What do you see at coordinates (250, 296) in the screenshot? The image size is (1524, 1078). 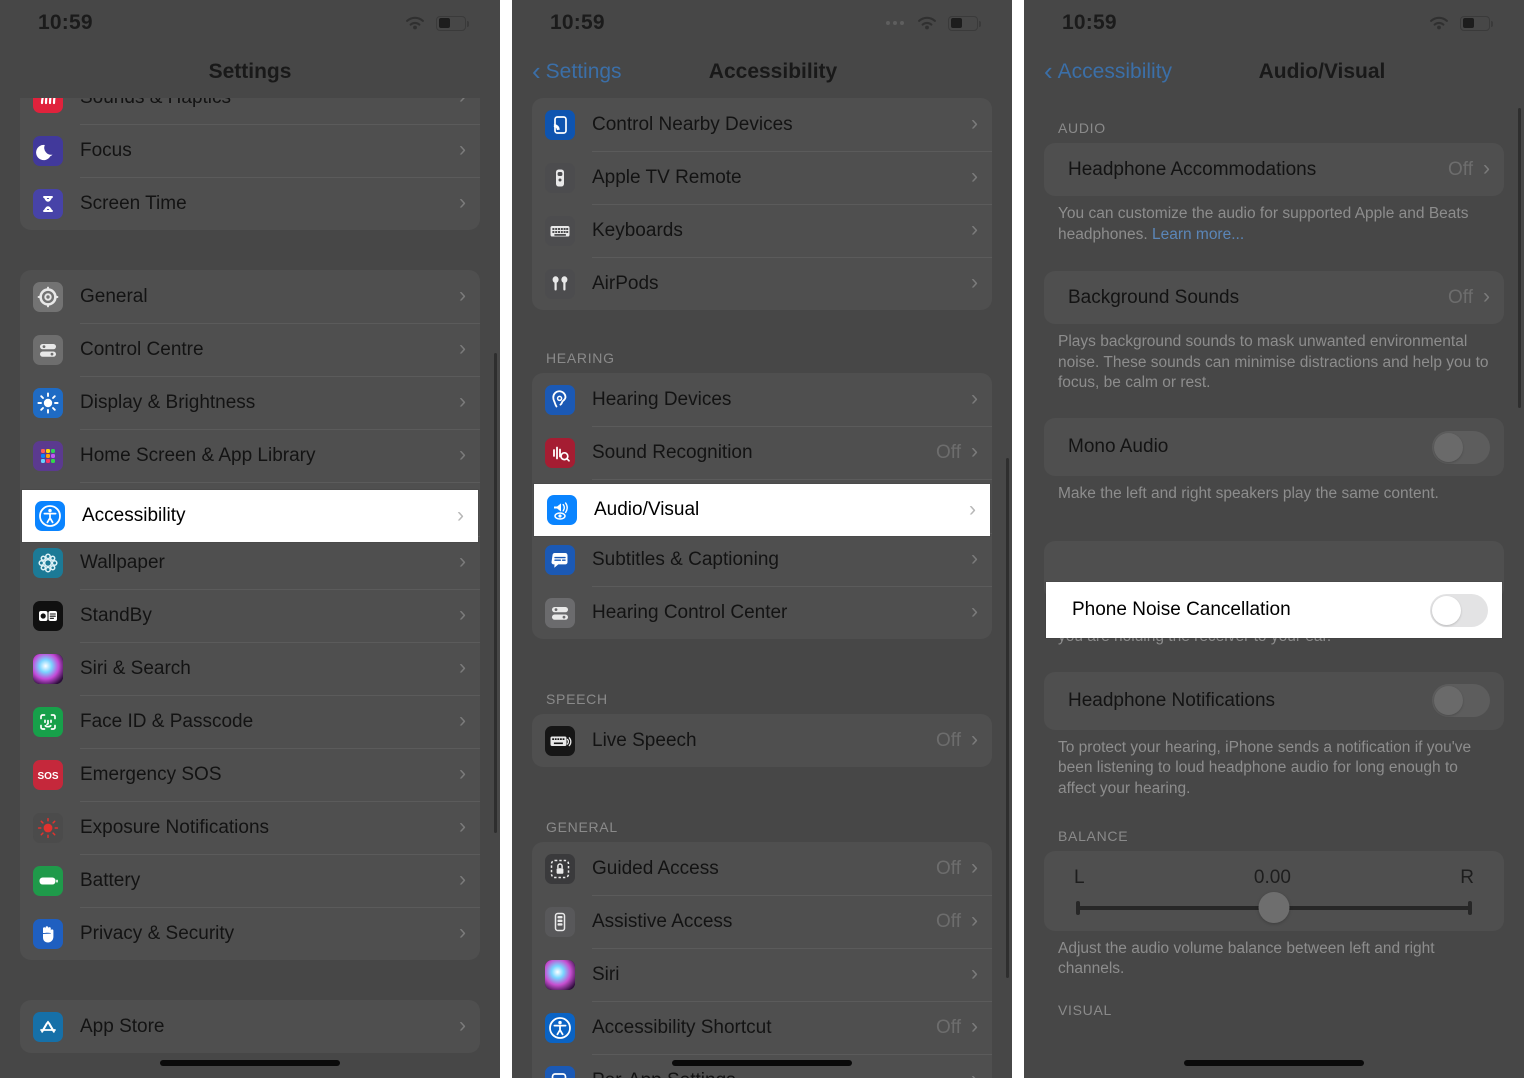 I see `settings-row-general: General ›` at bounding box center [250, 296].